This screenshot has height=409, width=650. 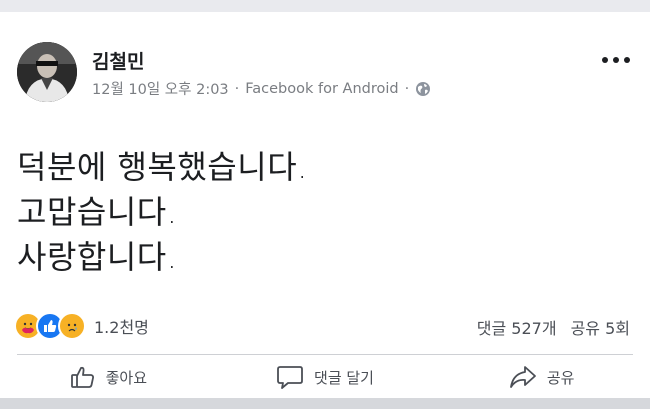 What do you see at coordinates (523, 377) in the screenshot?
I see `share-arrow-icon` at bounding box center [523, 377].